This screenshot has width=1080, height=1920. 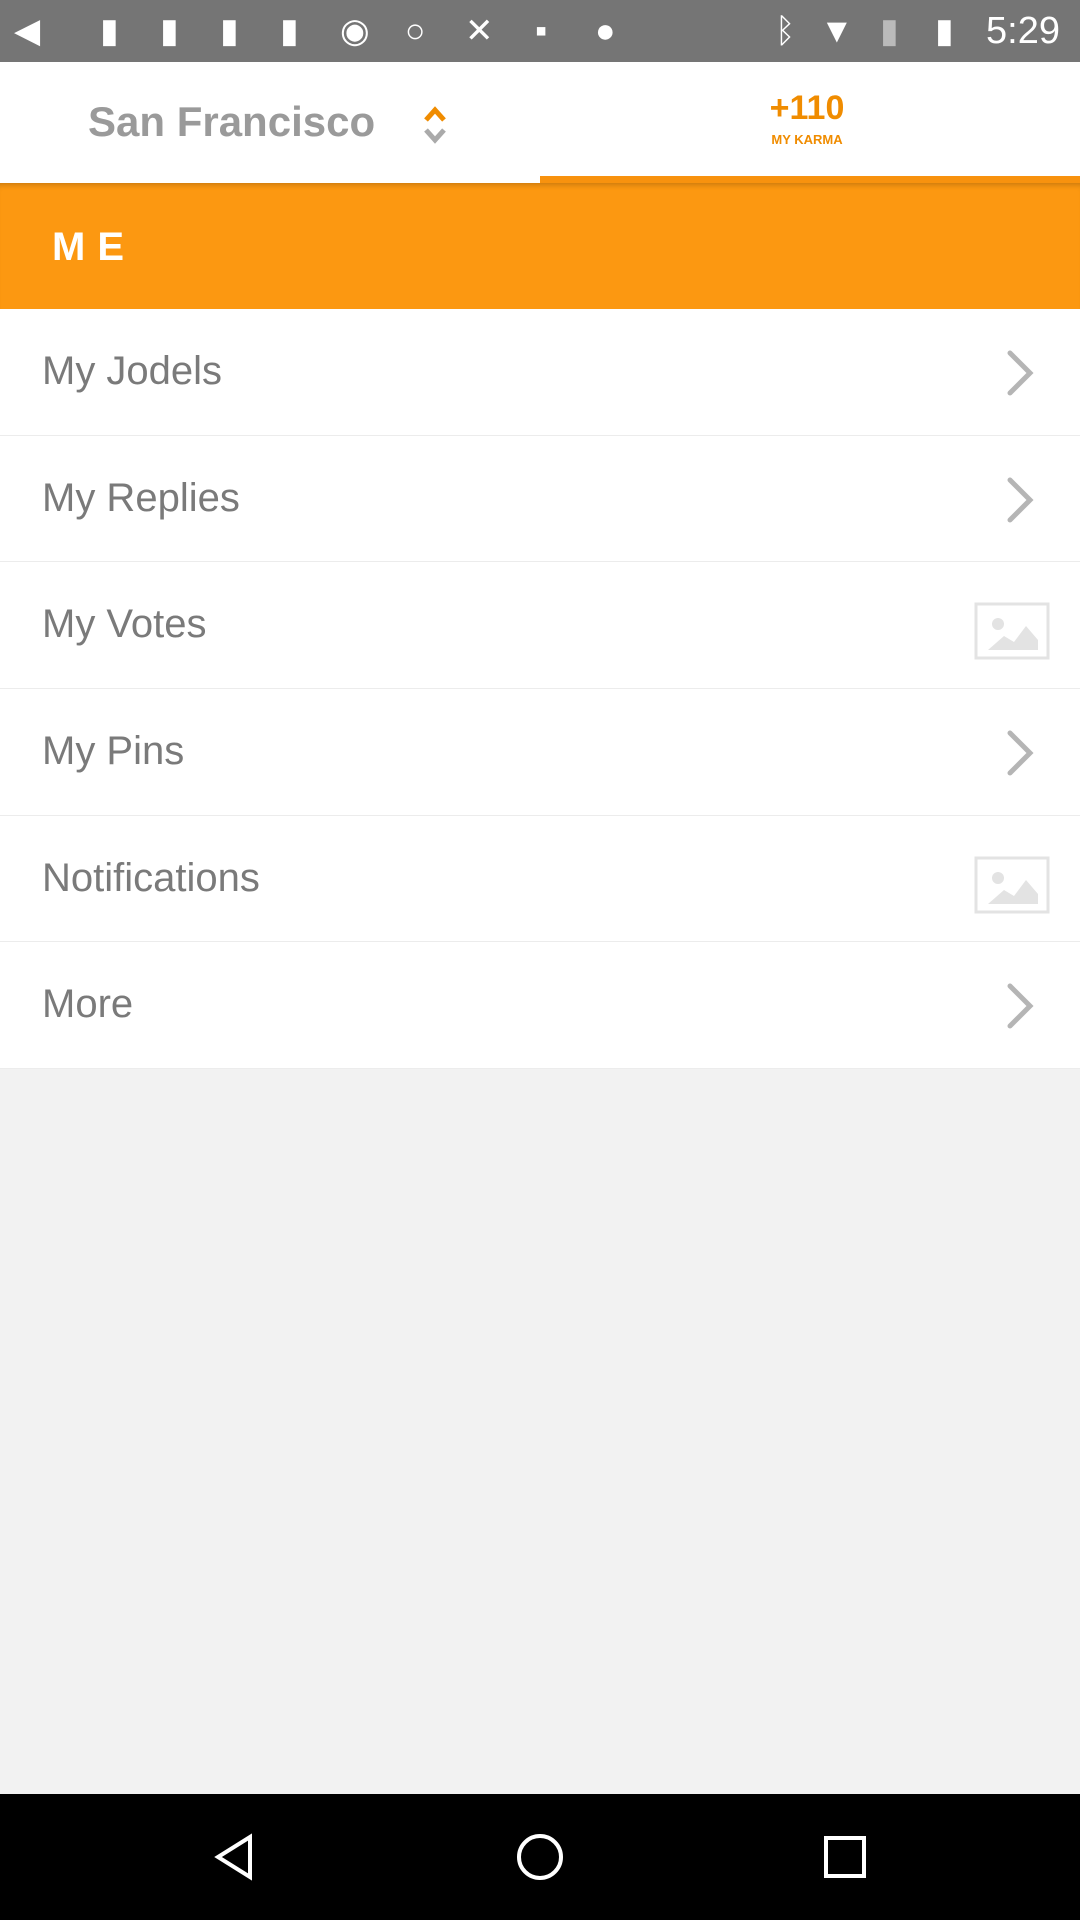 I want to click on back-button, so click(x=235, y=1859).